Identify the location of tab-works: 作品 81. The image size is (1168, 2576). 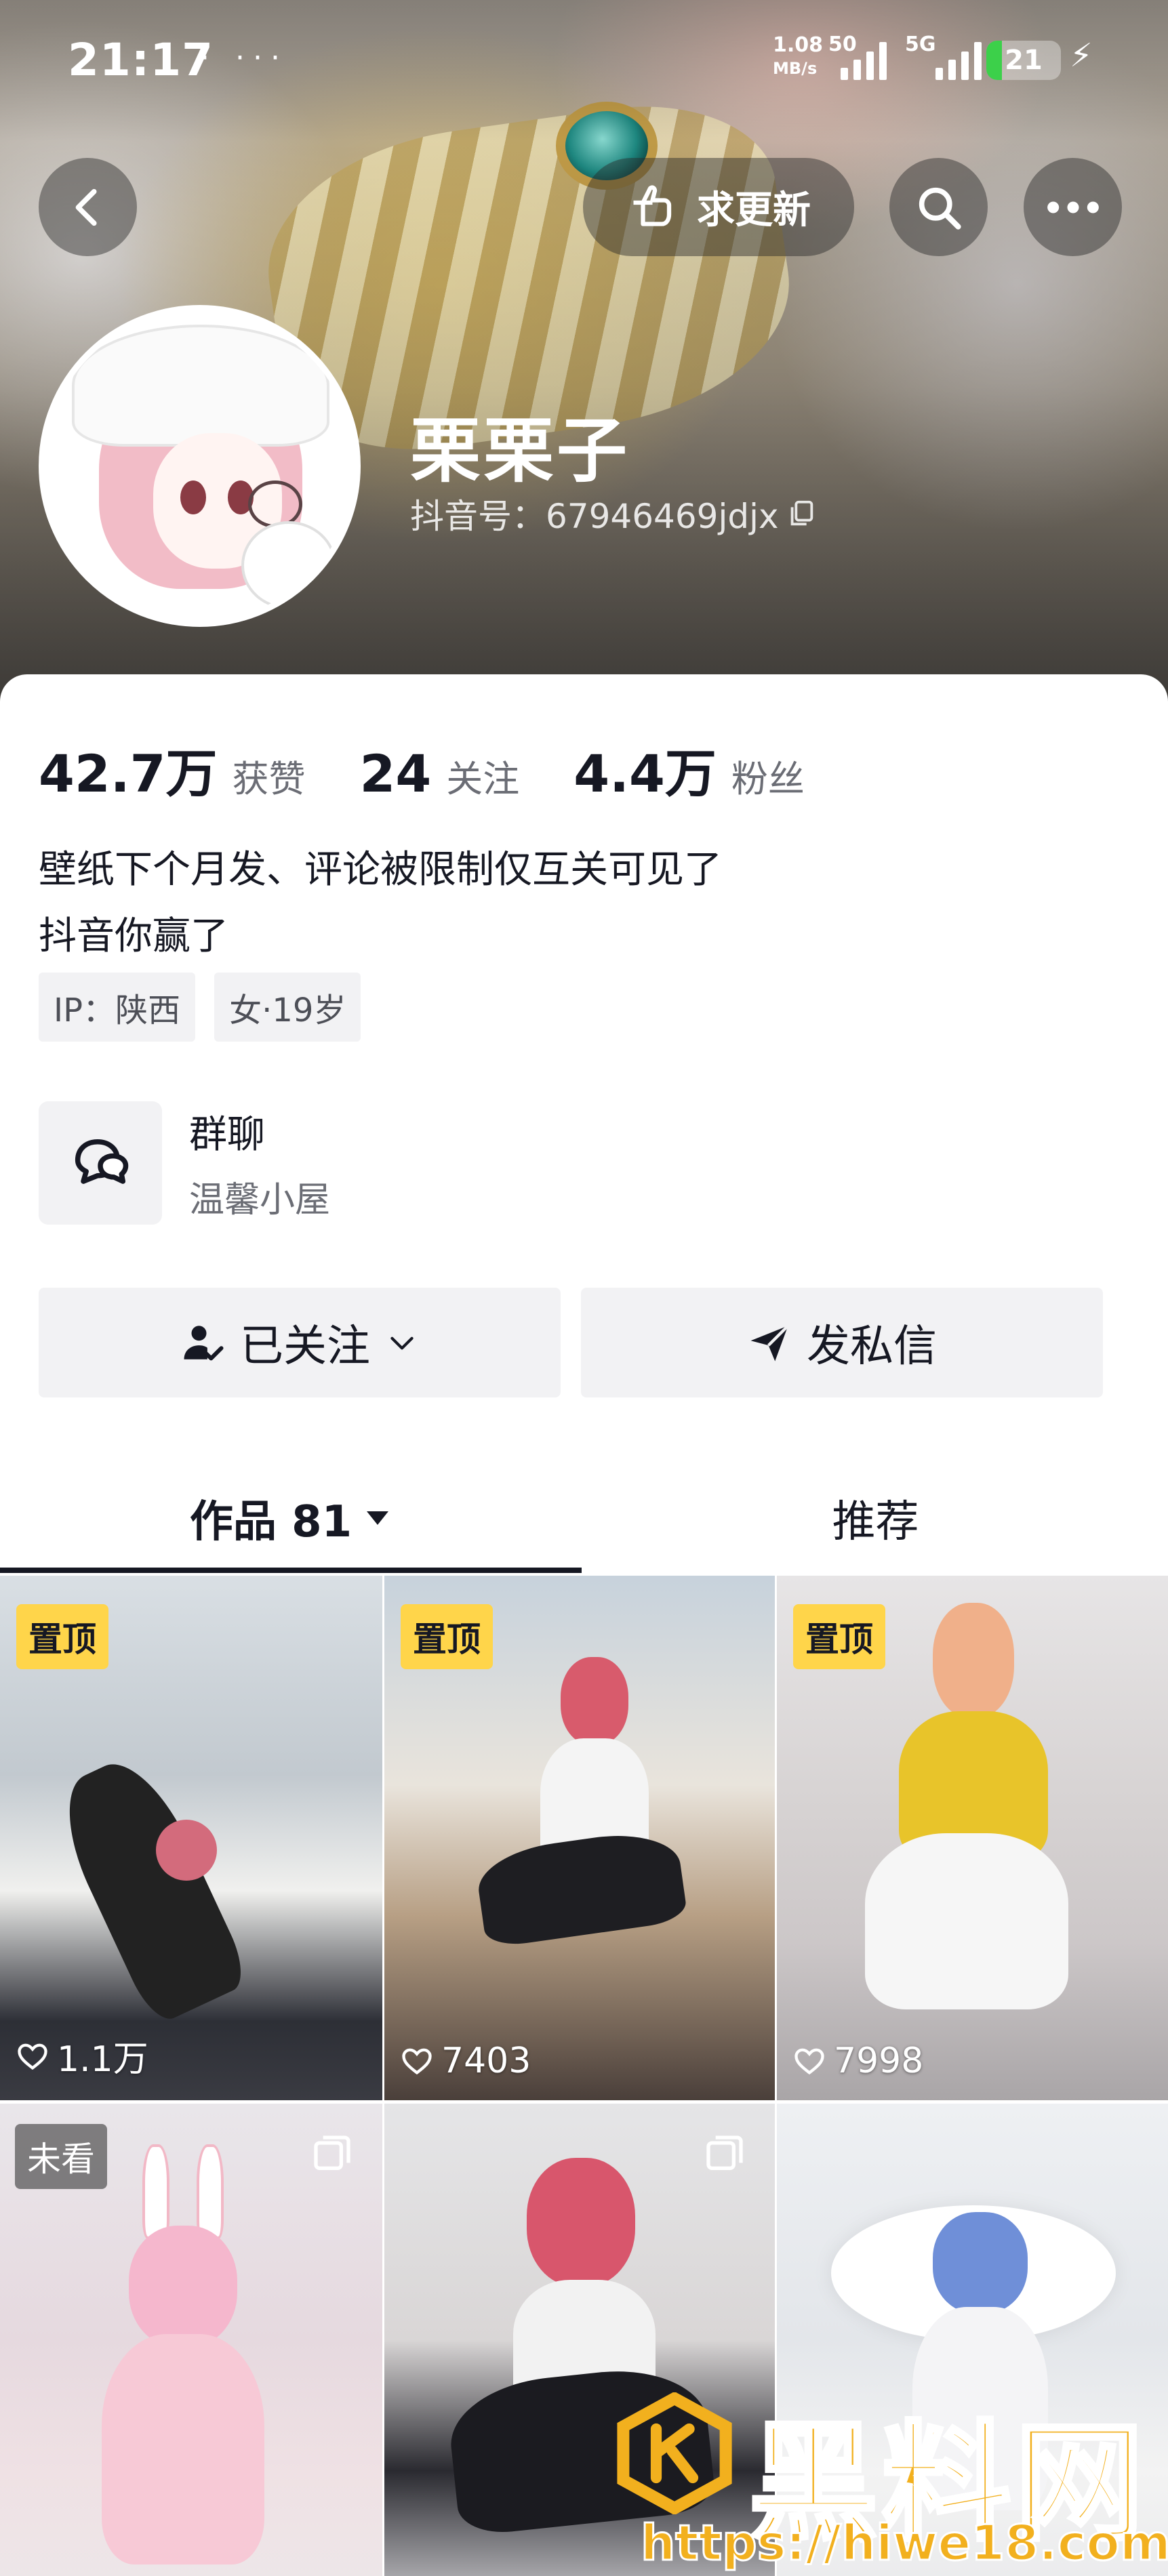
(292, 1518).